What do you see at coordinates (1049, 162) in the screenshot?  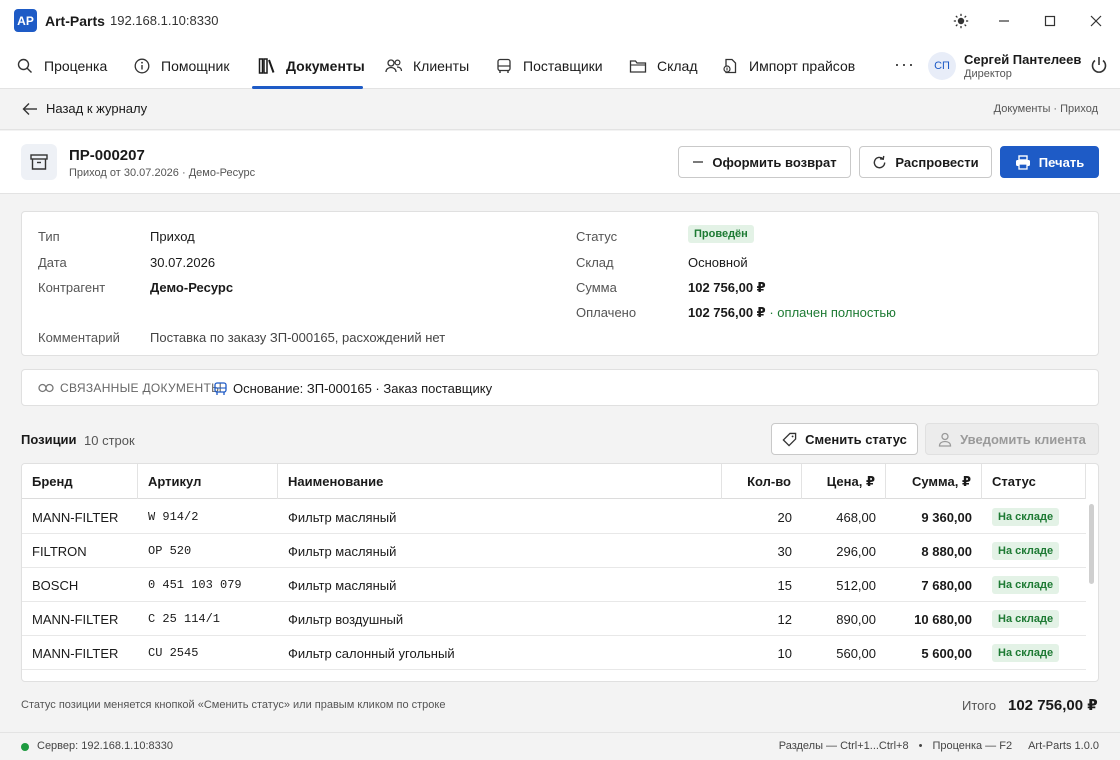 I see `print-button: Печать` at bounding box center [1049, 162].